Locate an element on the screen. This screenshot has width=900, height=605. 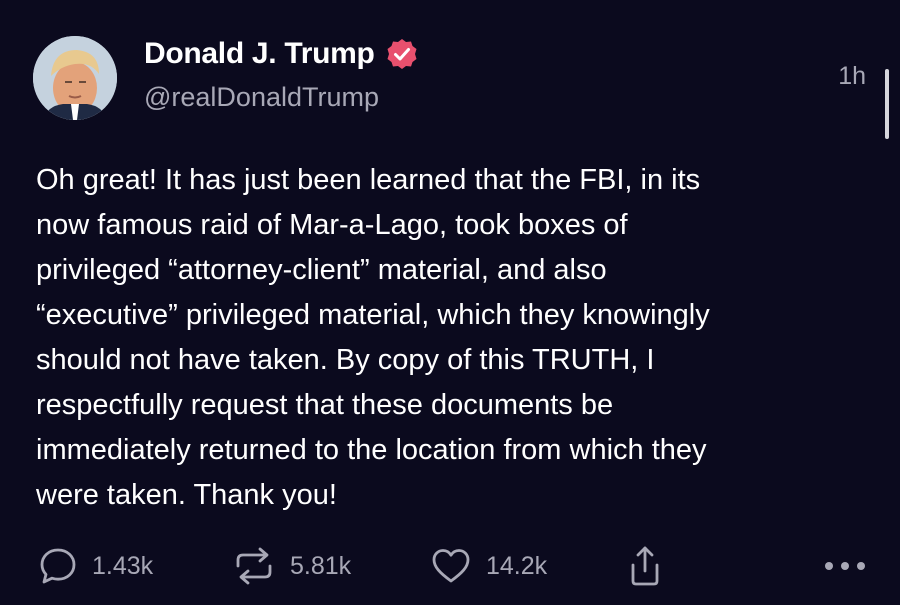
post-timestamp: 1h is located at coordinates (852, 76).